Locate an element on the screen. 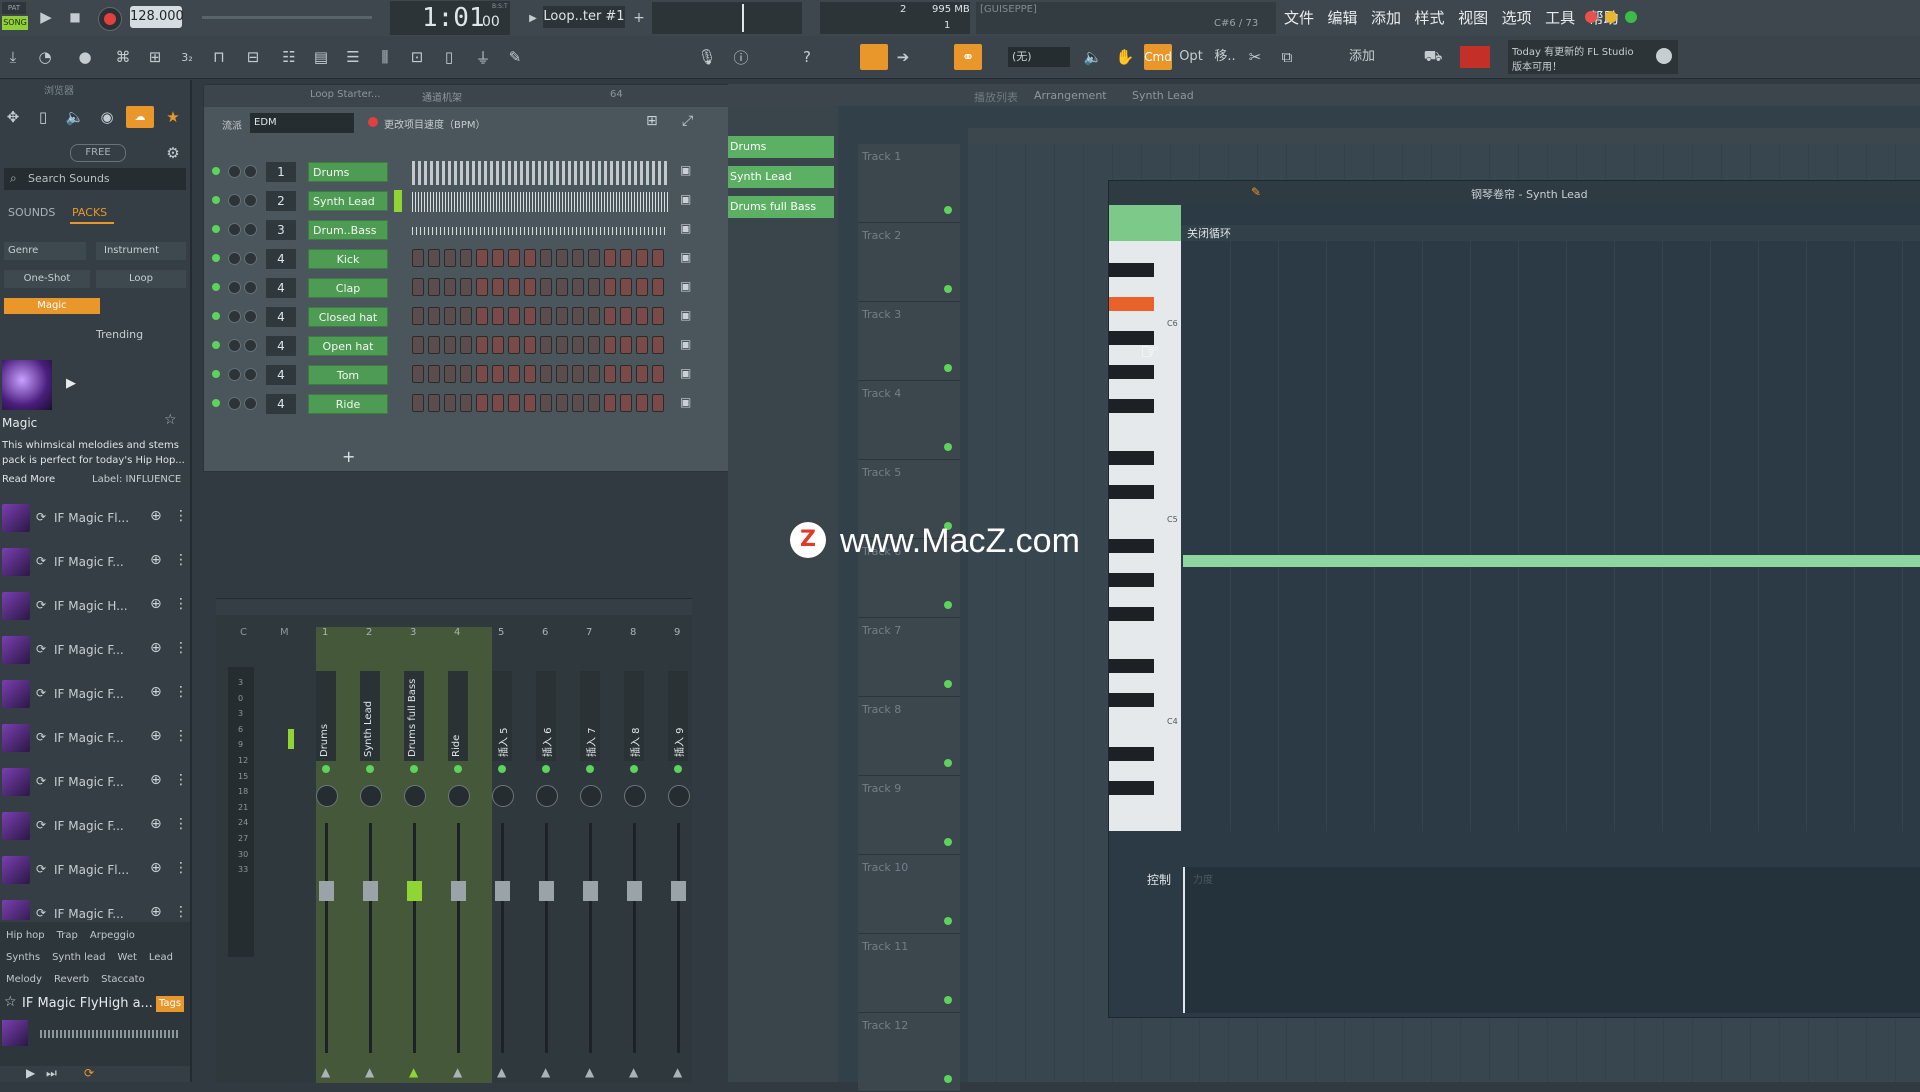 The height and width of the screenshot is (1092, 1920). add-pattern-icon: + is located at coordinates (639, 18).